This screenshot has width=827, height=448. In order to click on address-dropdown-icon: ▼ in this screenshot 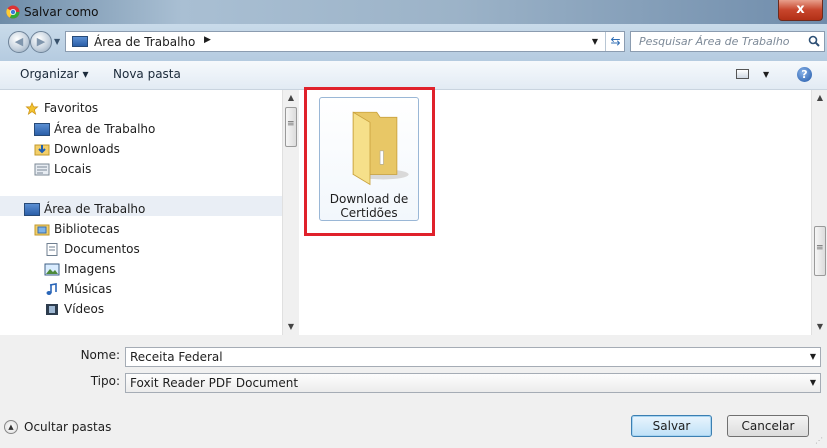, I will do `click(595, 41)`.